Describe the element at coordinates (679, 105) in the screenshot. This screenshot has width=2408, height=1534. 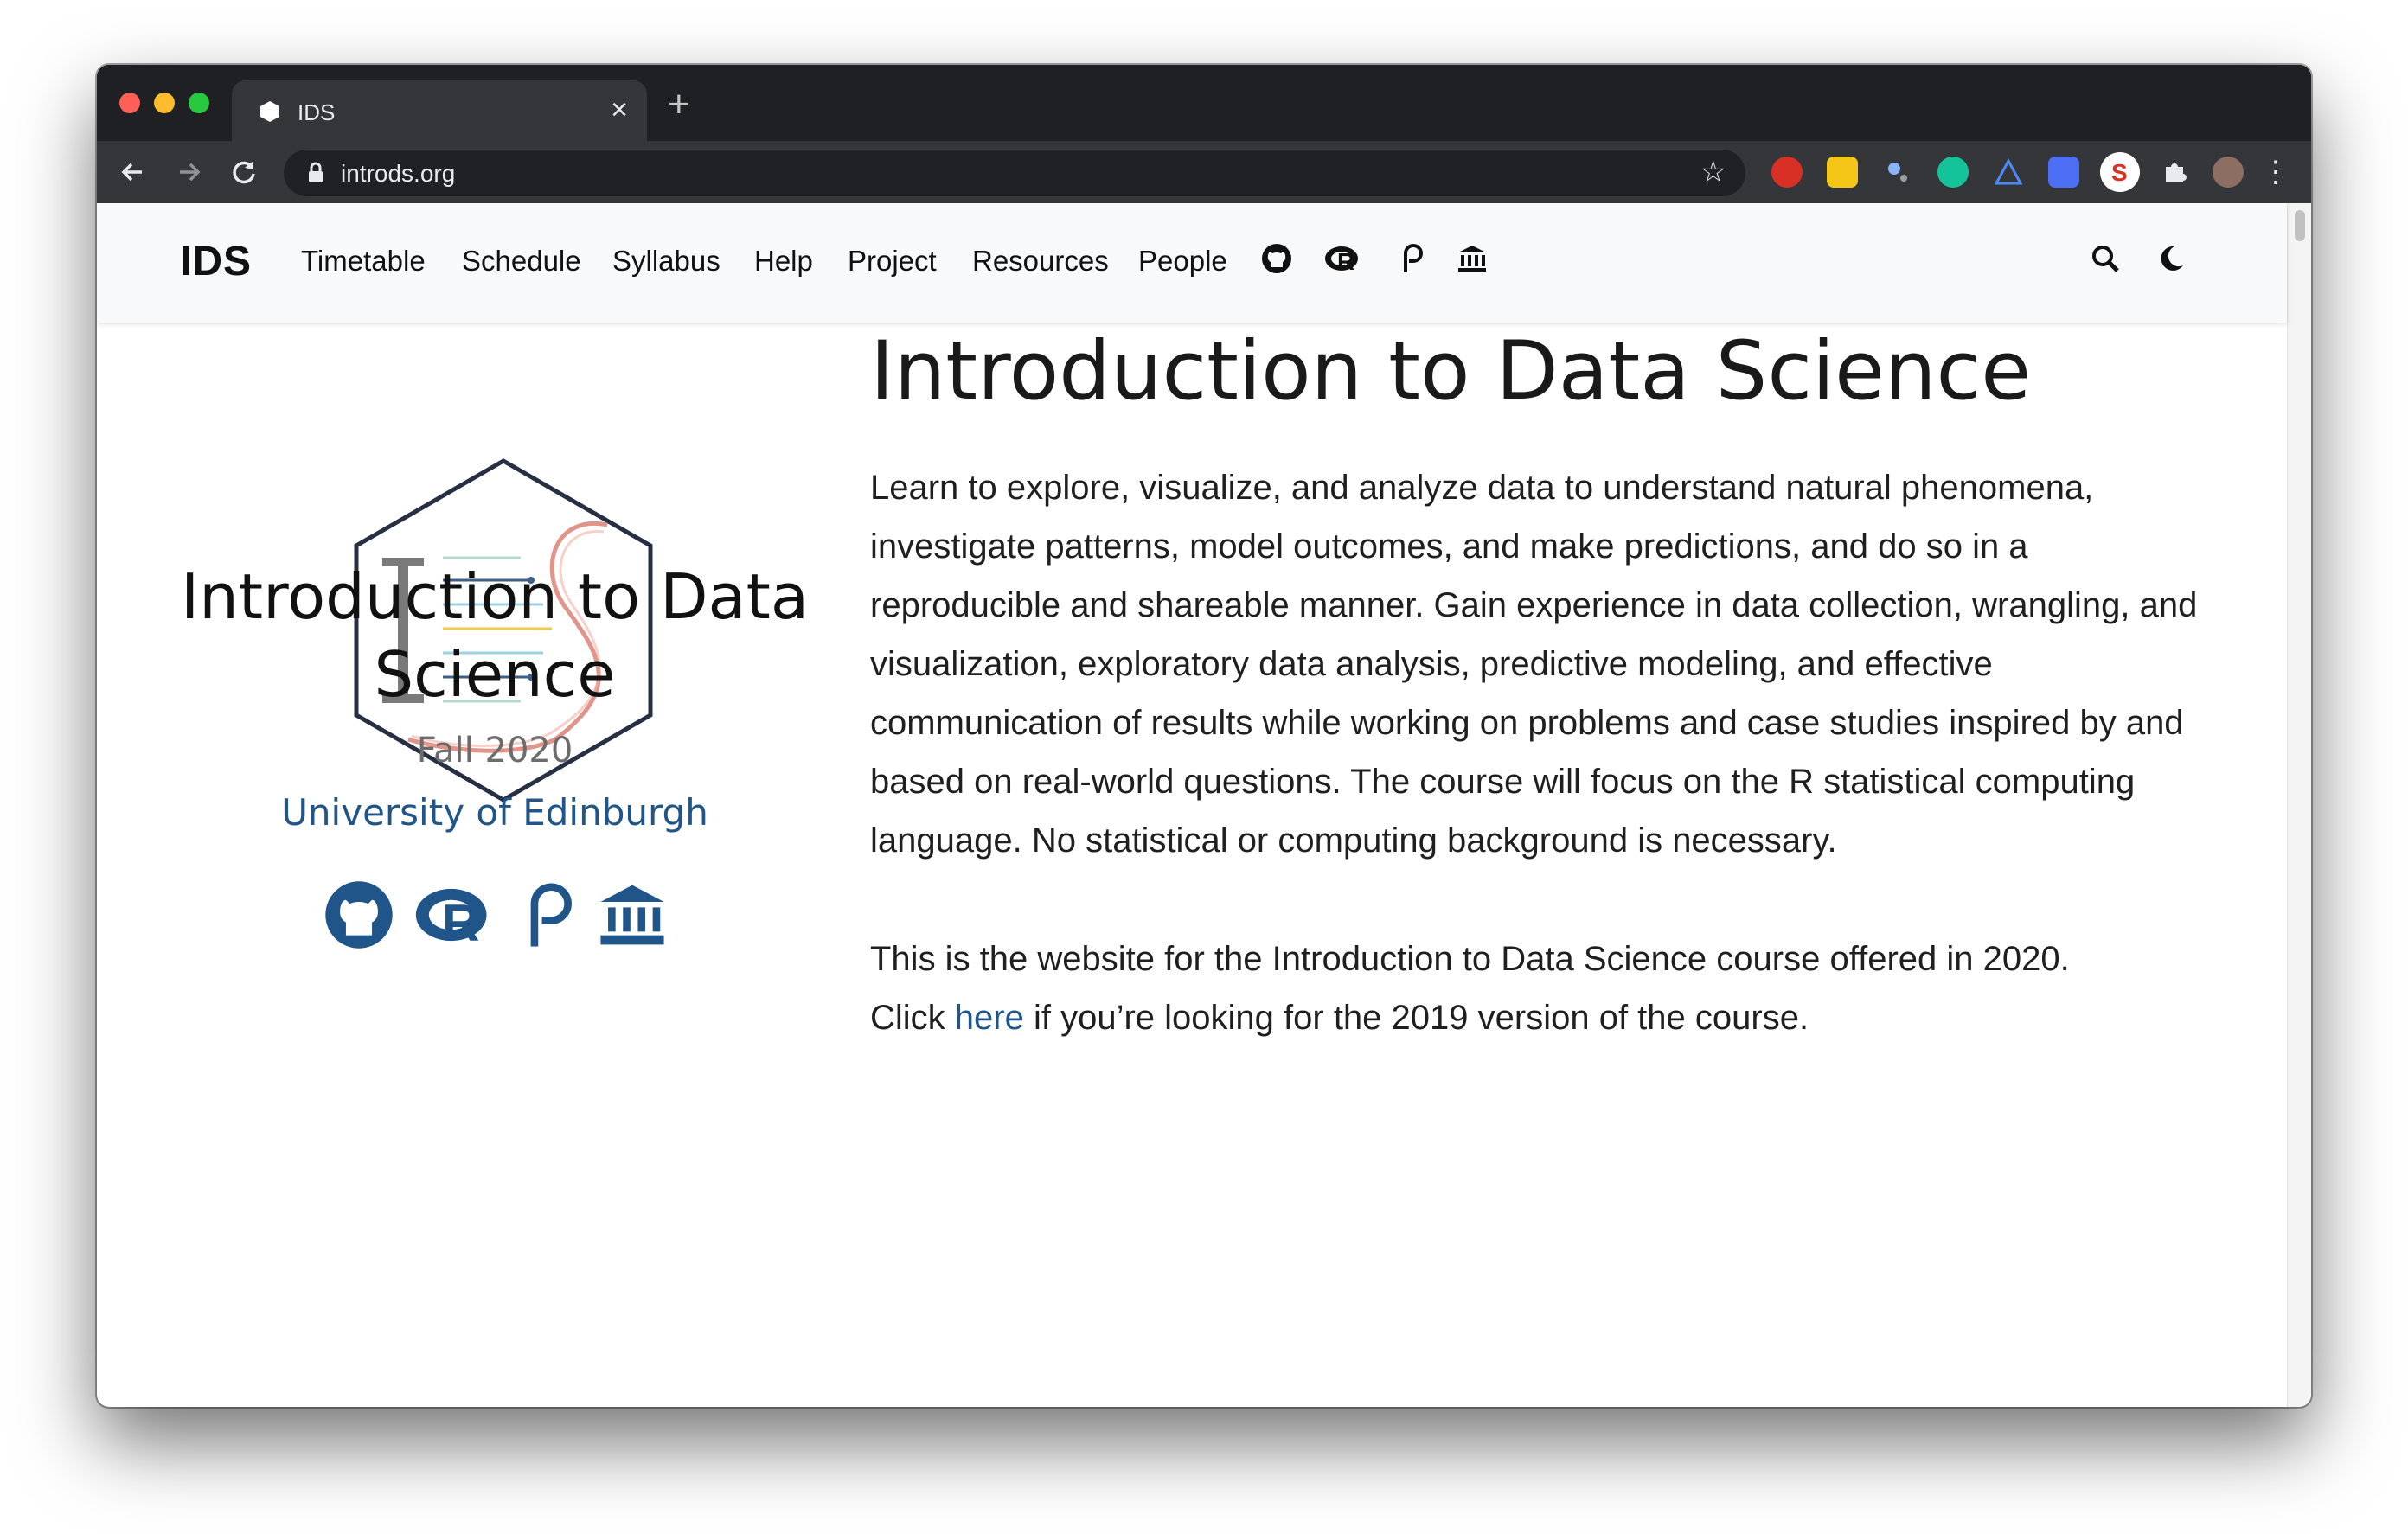
I see `new-tab-button: +` at that location.